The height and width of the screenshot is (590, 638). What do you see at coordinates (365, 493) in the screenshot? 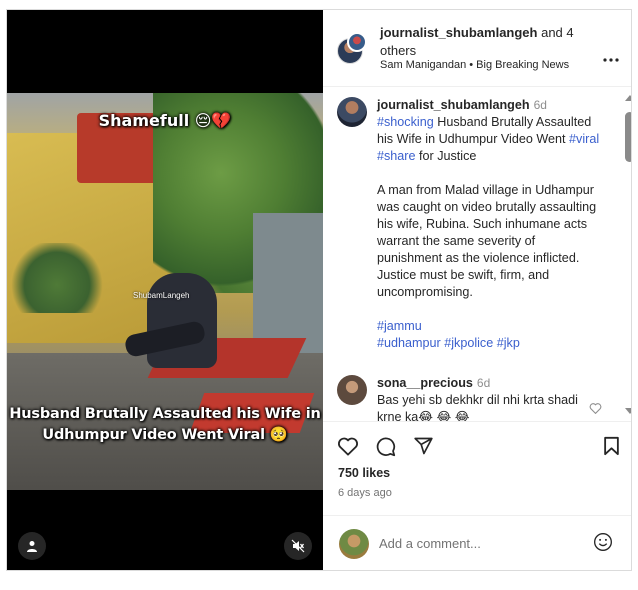
I see `post-date: 6 days ago` at bounding box center [365, 493].